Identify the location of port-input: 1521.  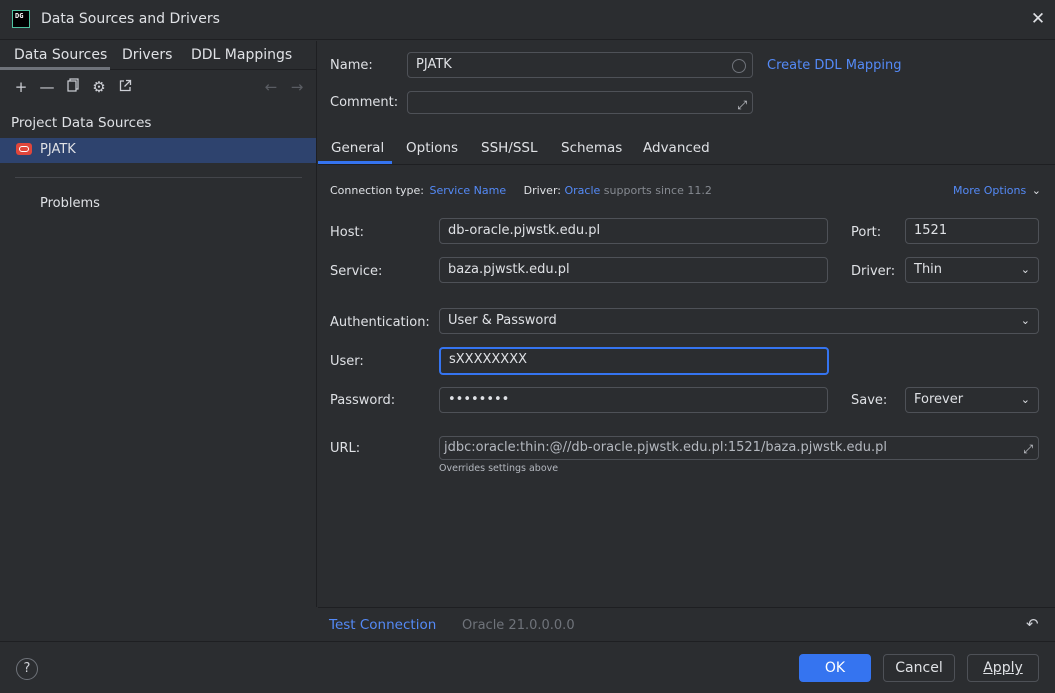
(972, 231).